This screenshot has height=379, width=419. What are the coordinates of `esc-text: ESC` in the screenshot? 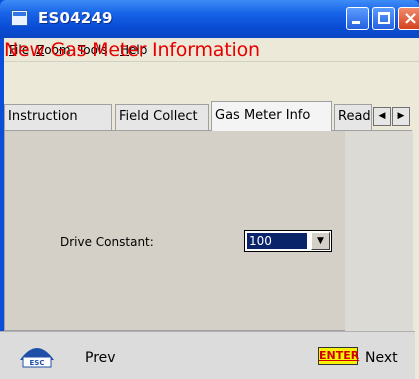 It's located at (37, 363).